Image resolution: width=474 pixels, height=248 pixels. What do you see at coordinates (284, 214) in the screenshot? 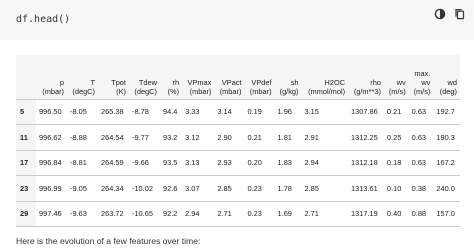
I see `table-cell: 1.69` at bounding box center [284, 214].